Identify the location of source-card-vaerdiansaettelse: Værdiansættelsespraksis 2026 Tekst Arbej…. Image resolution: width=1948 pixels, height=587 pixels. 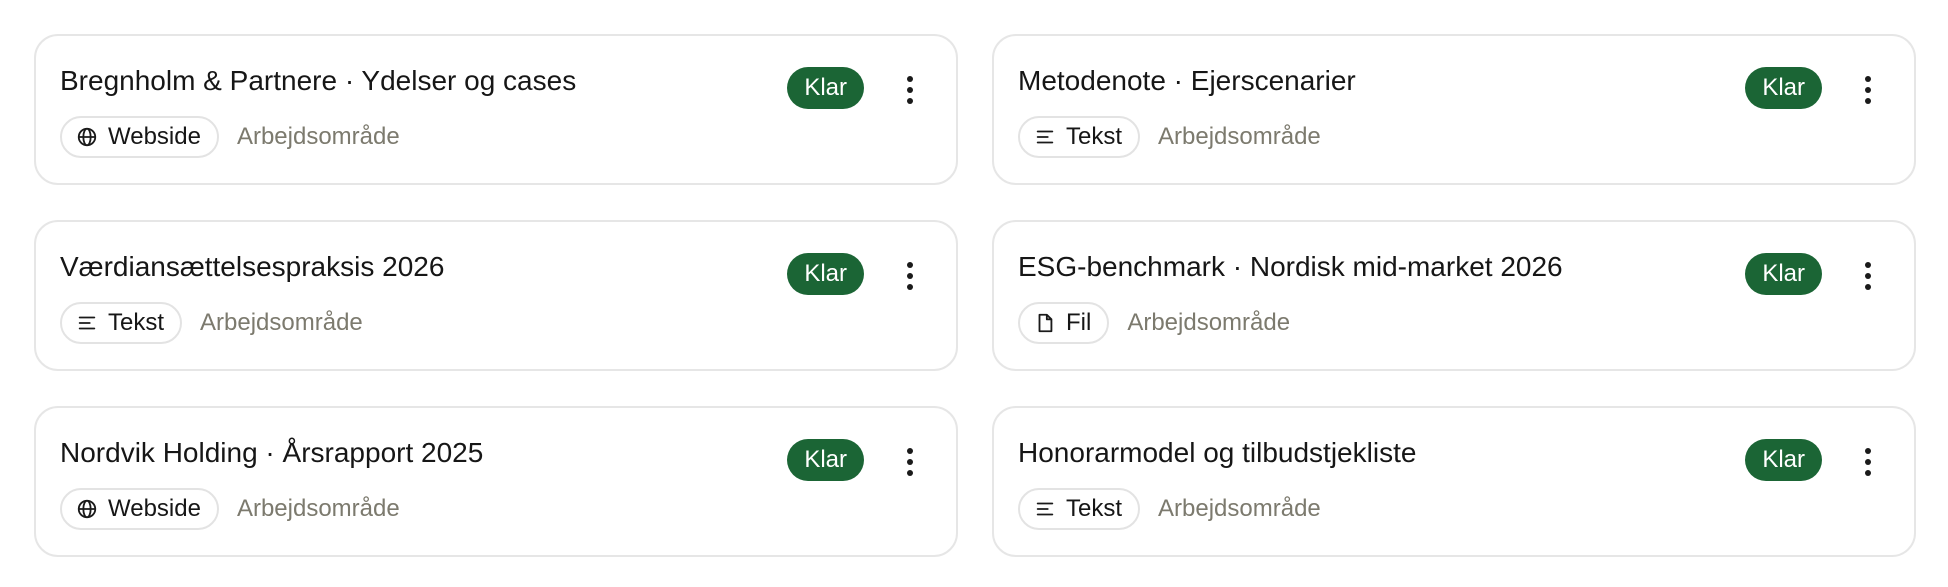
(496, 295).